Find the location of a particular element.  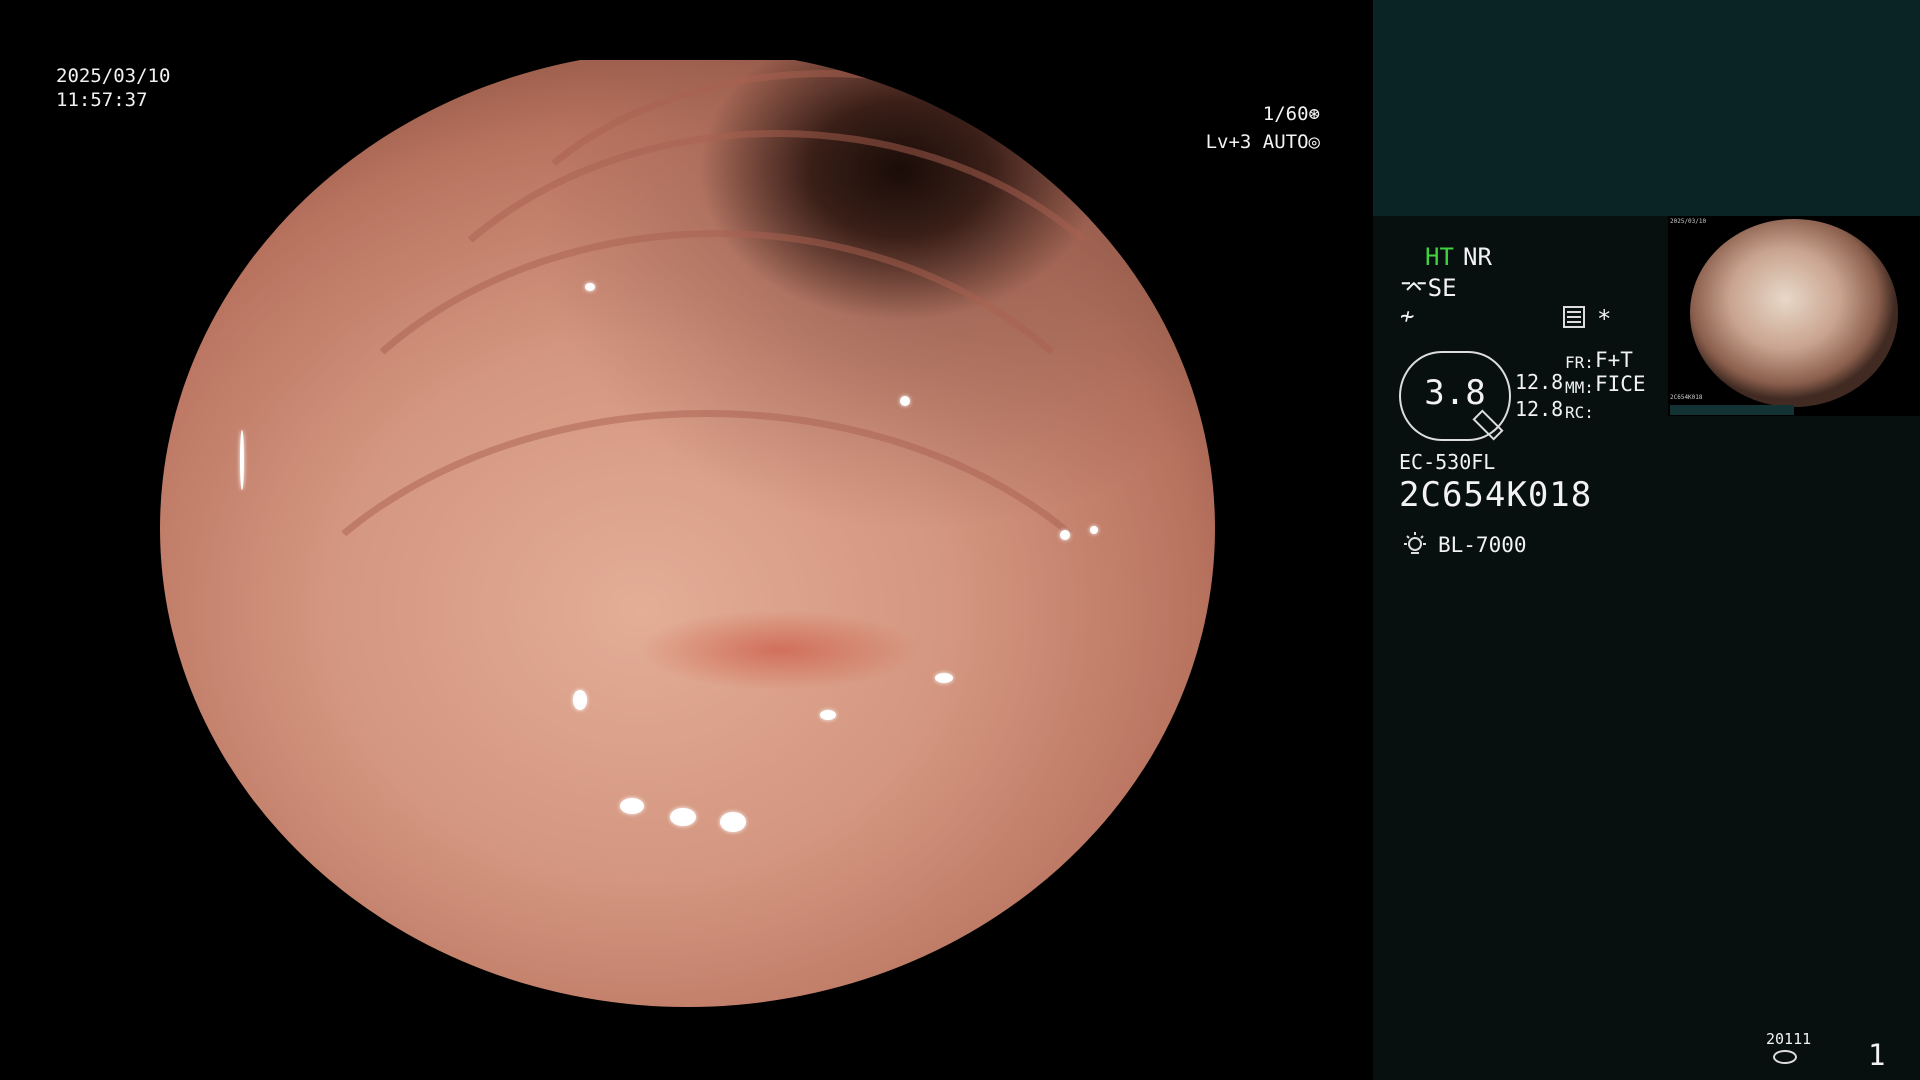

image-counter: 20111 is located at coordinates (1789, 1039).